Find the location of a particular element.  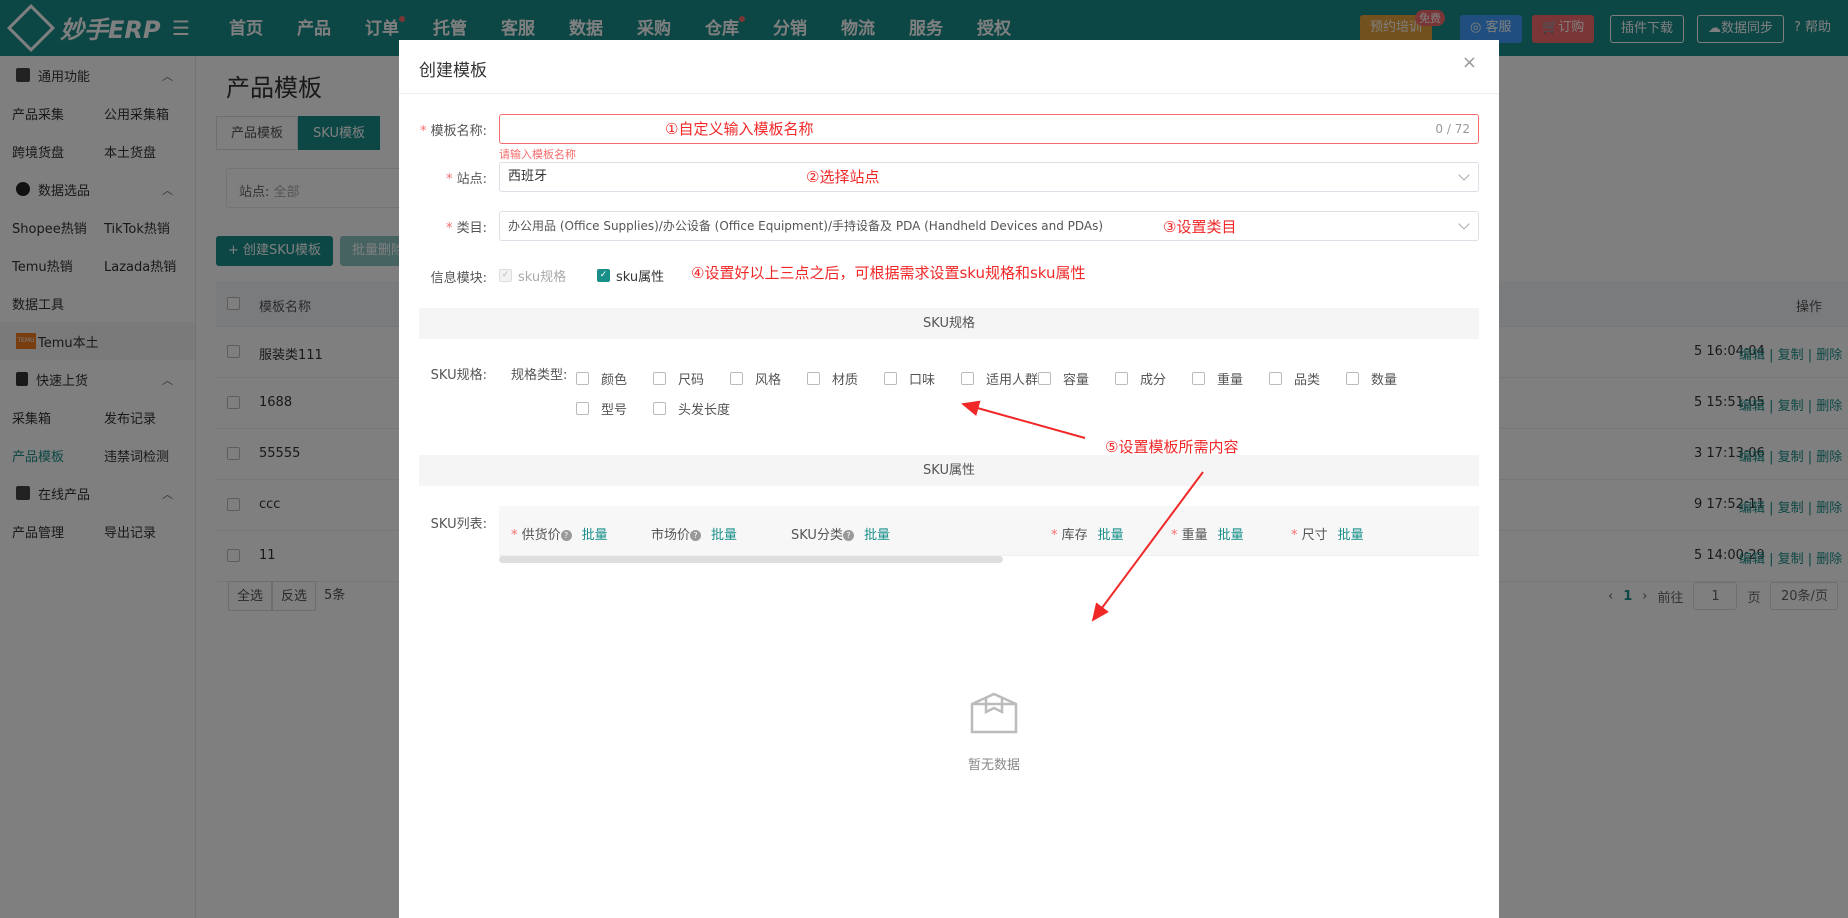

arrow-to-sku-list is located at coordinates (1147, 546).